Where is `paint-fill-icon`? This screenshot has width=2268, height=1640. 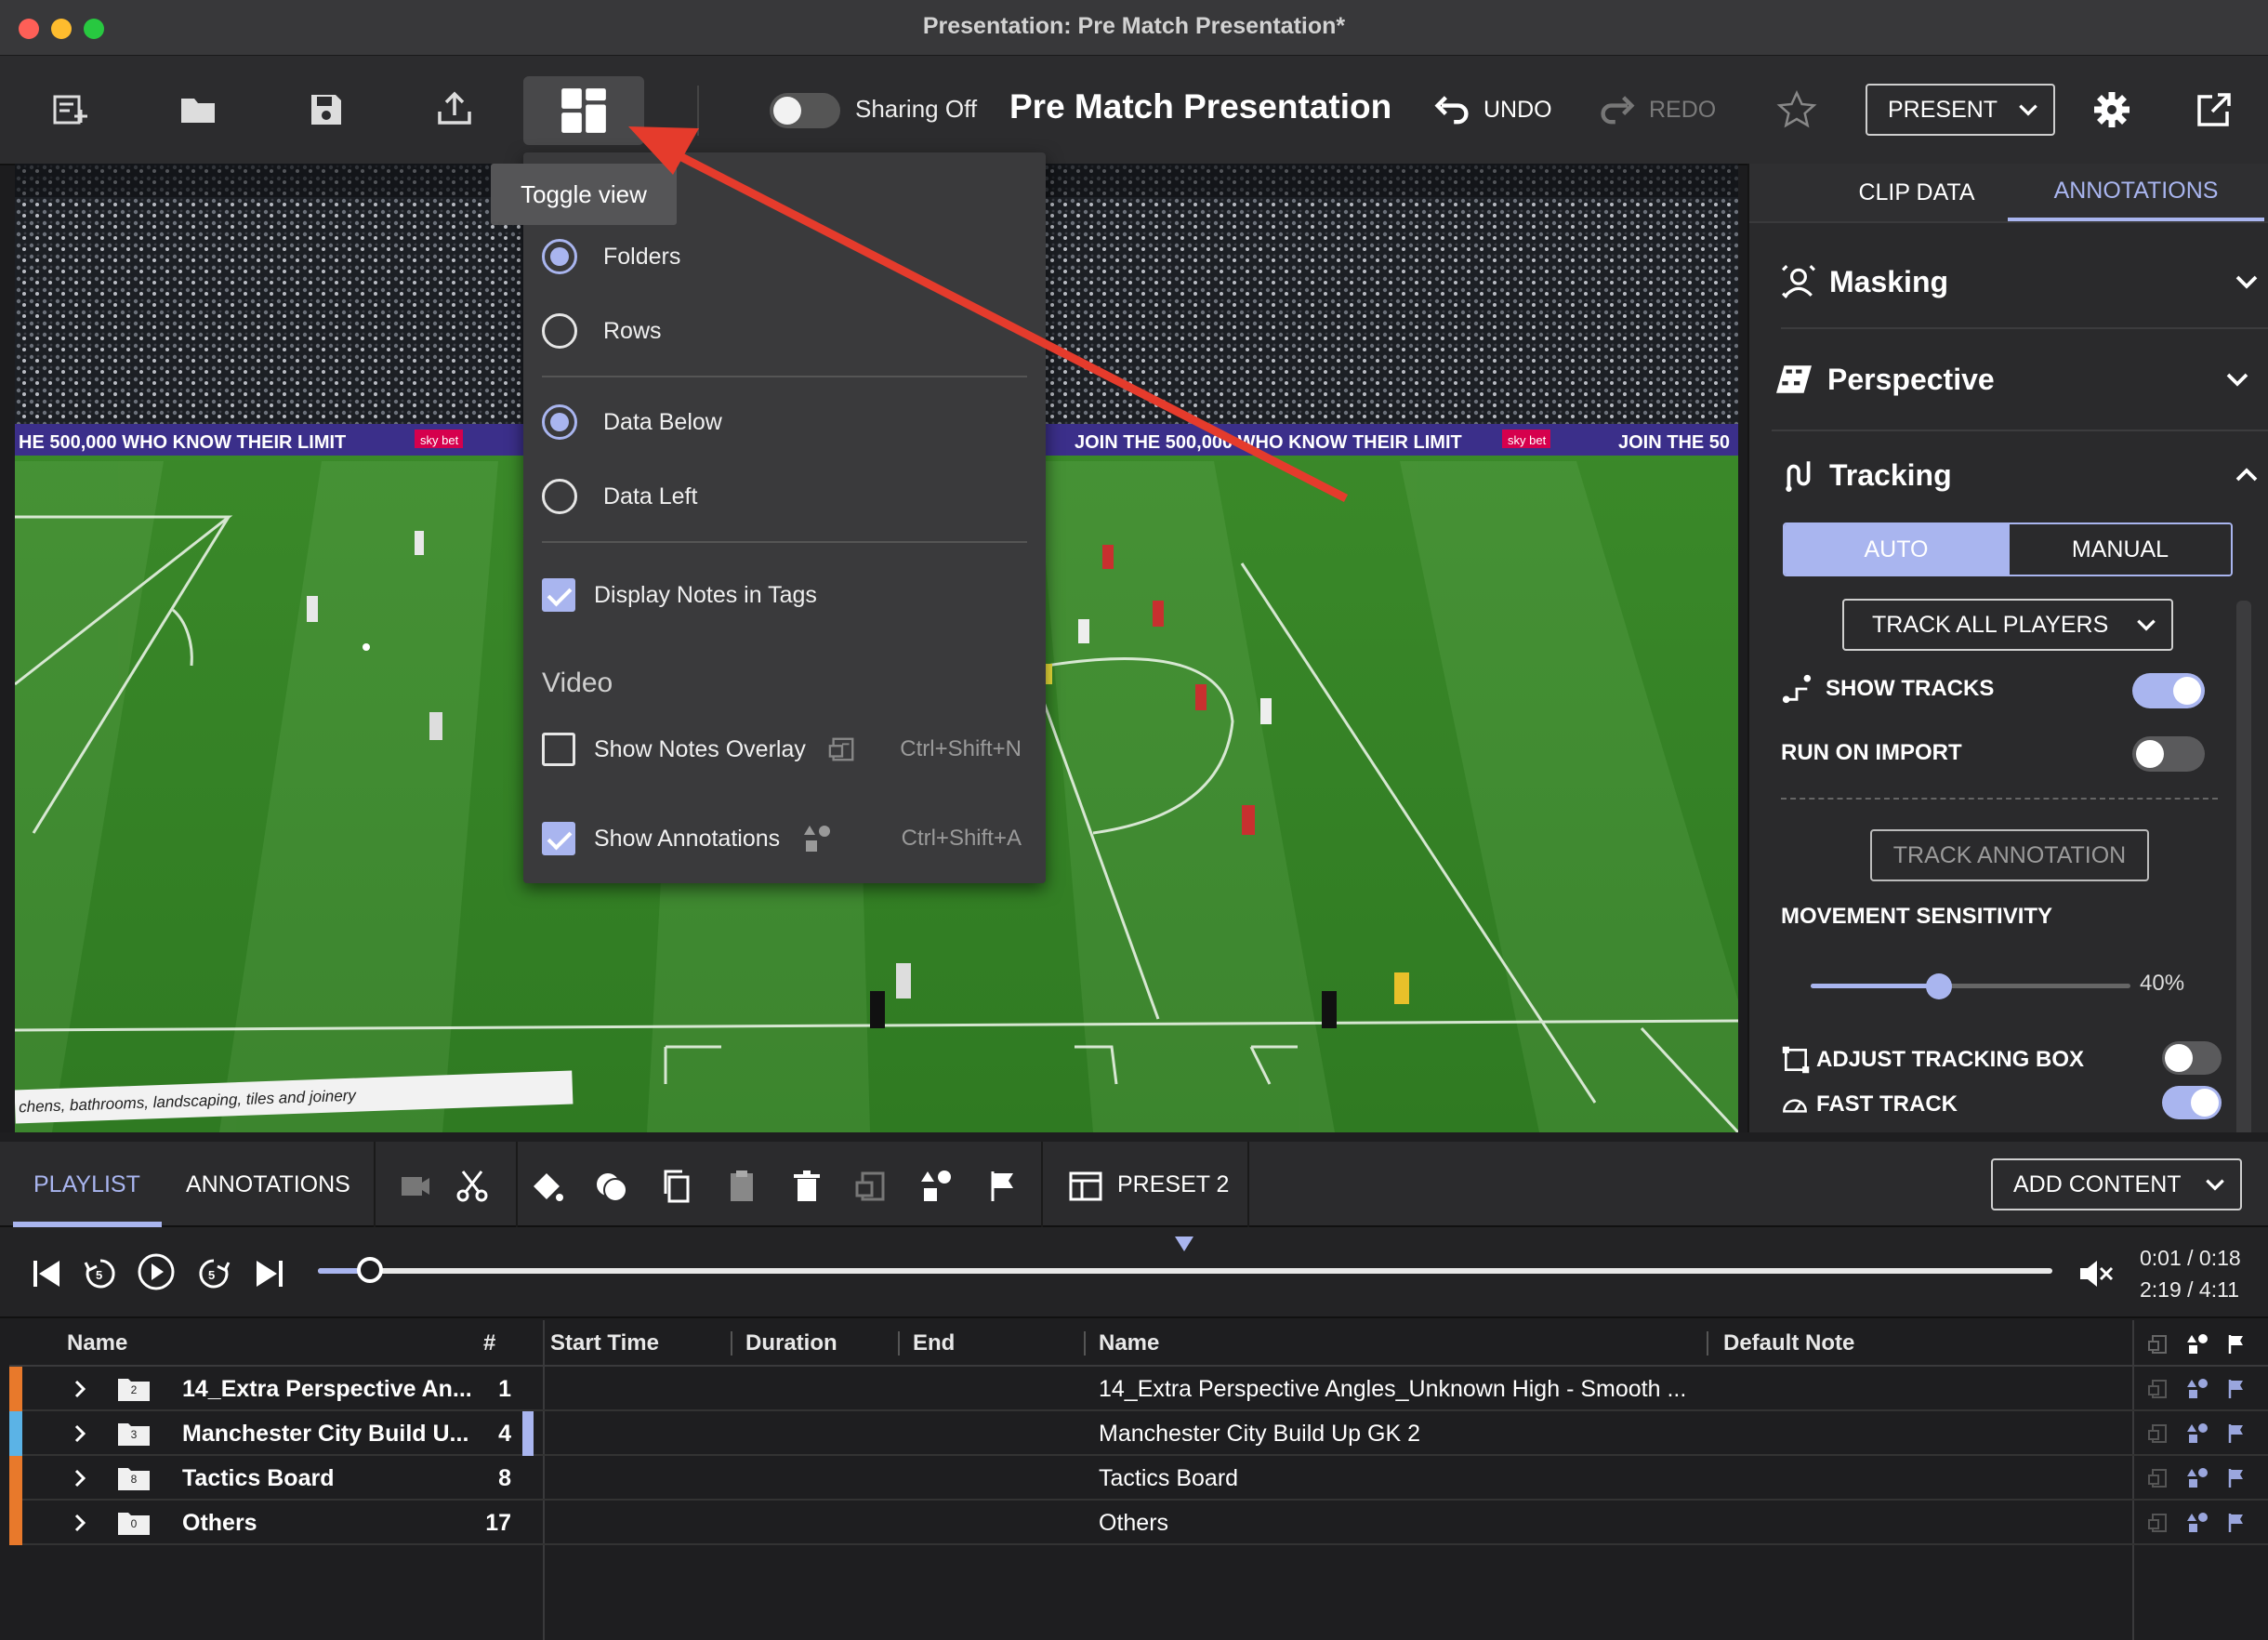 paint-fill-icon is located at coordinates (546, 1186).